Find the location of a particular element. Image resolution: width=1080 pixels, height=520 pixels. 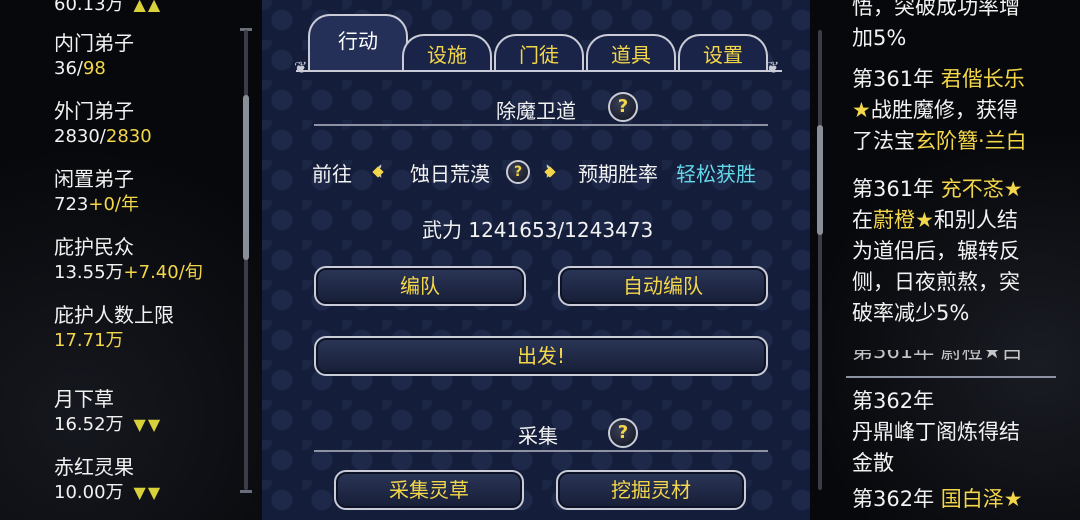

stat-inner-disciples: 内门弟子 36/98 is located at coordinates (94, 56).